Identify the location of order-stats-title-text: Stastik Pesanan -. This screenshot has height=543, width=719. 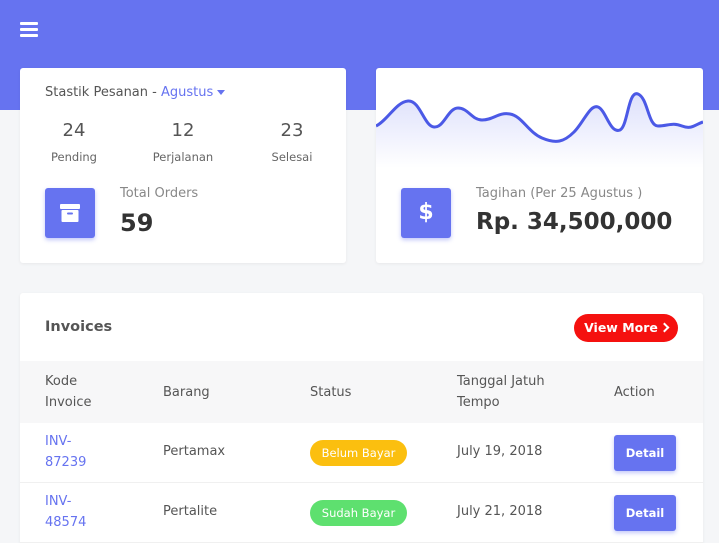
(101, 92).